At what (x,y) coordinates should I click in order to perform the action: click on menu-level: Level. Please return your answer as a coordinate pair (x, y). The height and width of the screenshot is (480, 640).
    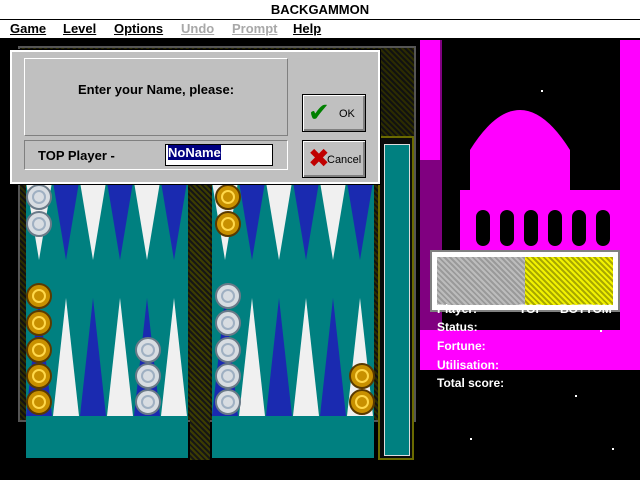
    Looking at the image, I should click on (79, 29).